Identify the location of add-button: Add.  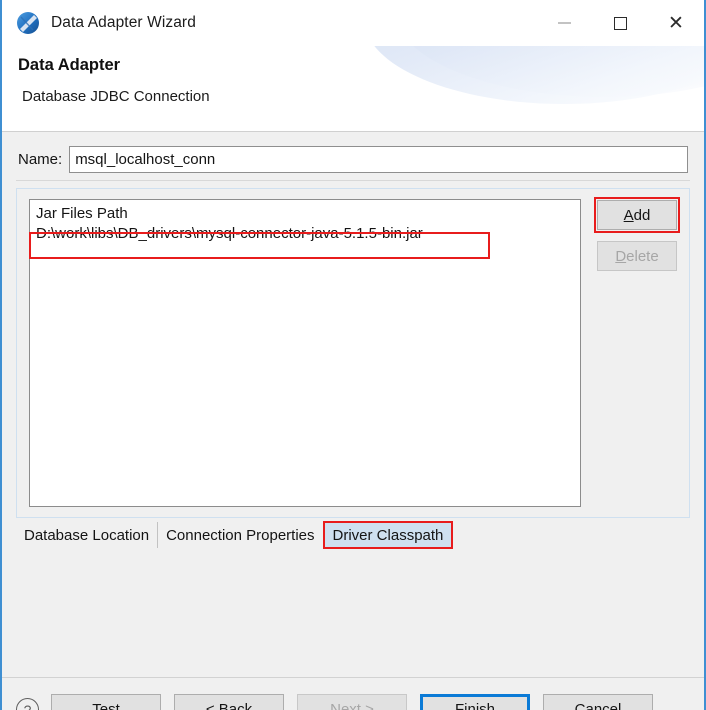
(637, 215).